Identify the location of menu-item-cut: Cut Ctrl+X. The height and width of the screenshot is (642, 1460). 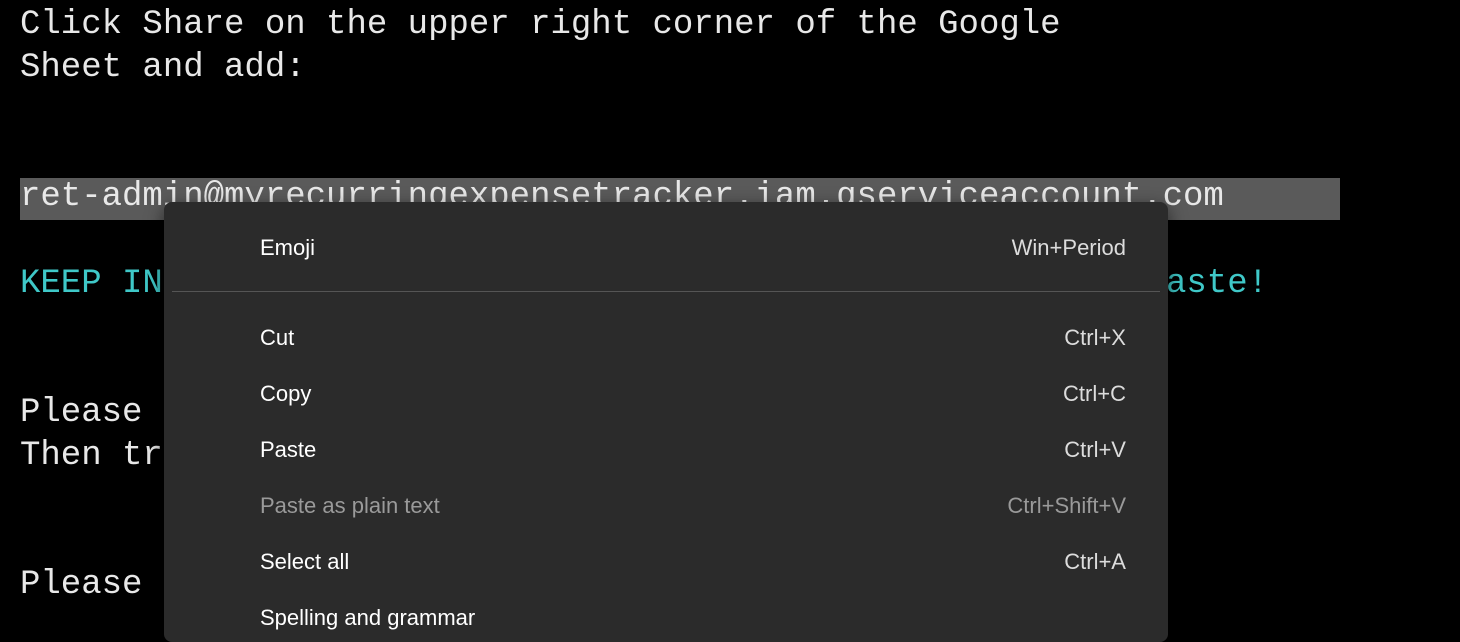
(666, 338).